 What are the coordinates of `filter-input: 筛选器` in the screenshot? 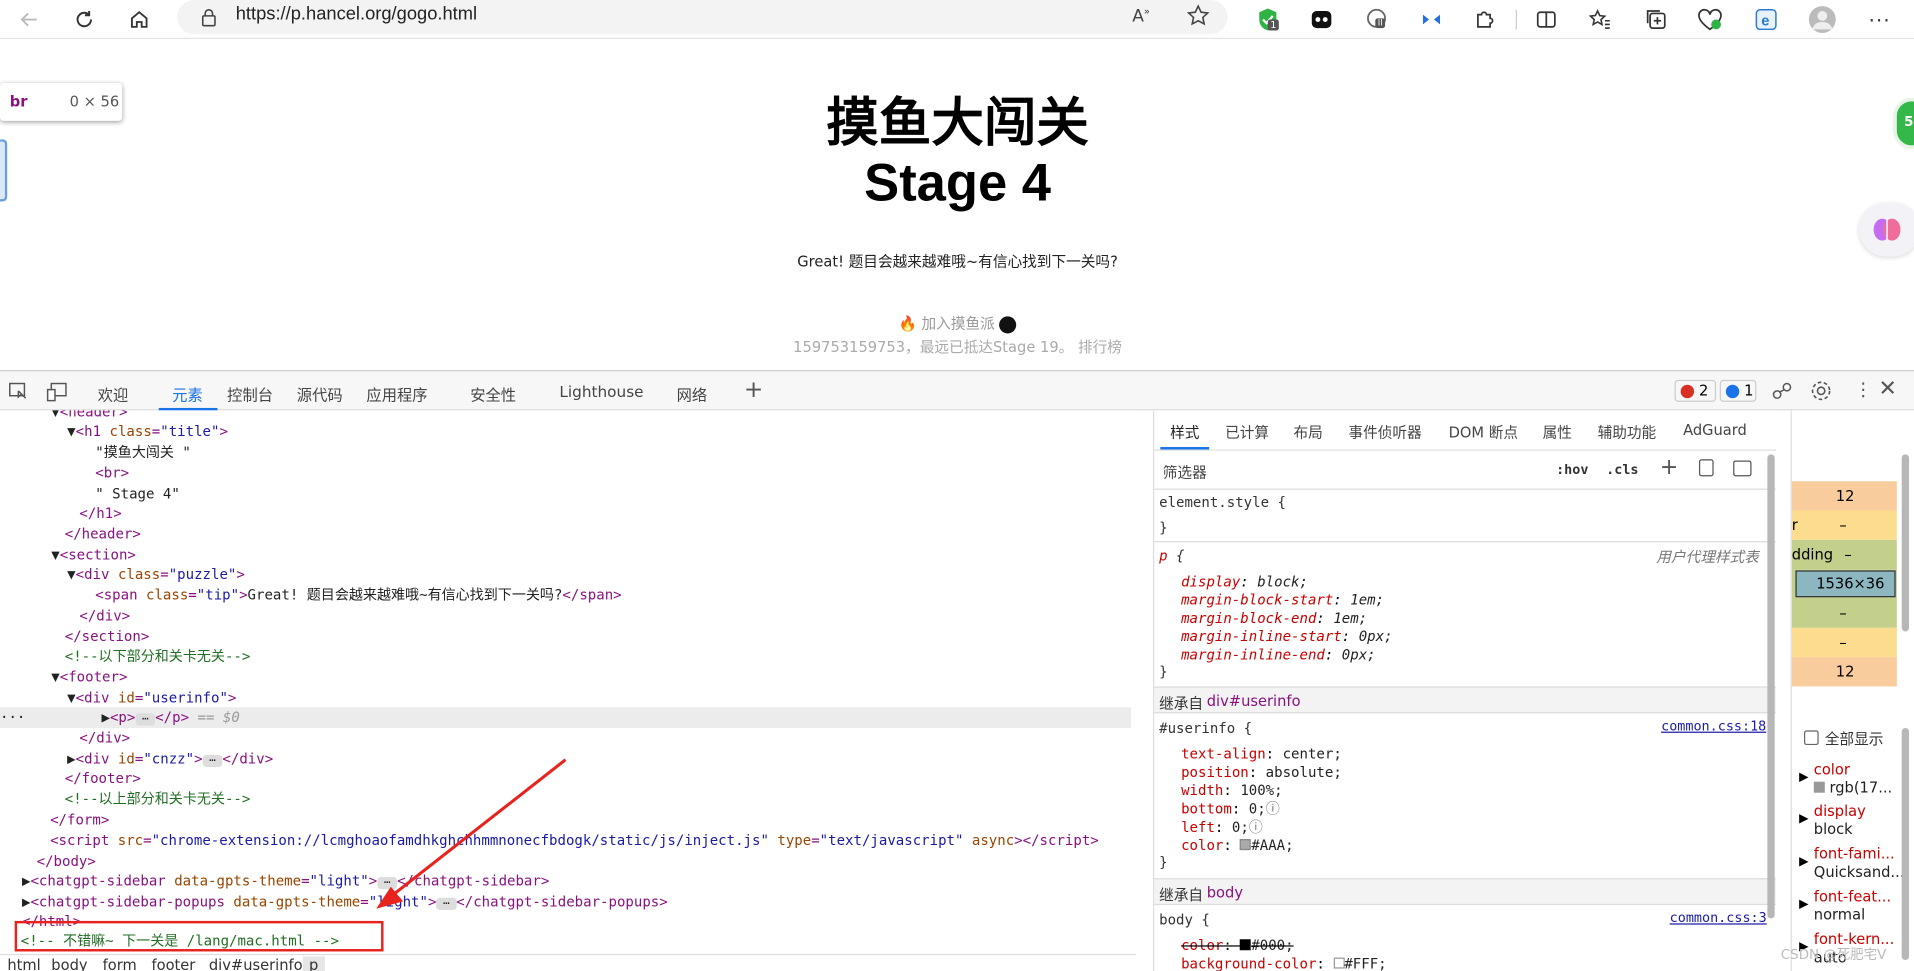 It's located at (1348, 470).